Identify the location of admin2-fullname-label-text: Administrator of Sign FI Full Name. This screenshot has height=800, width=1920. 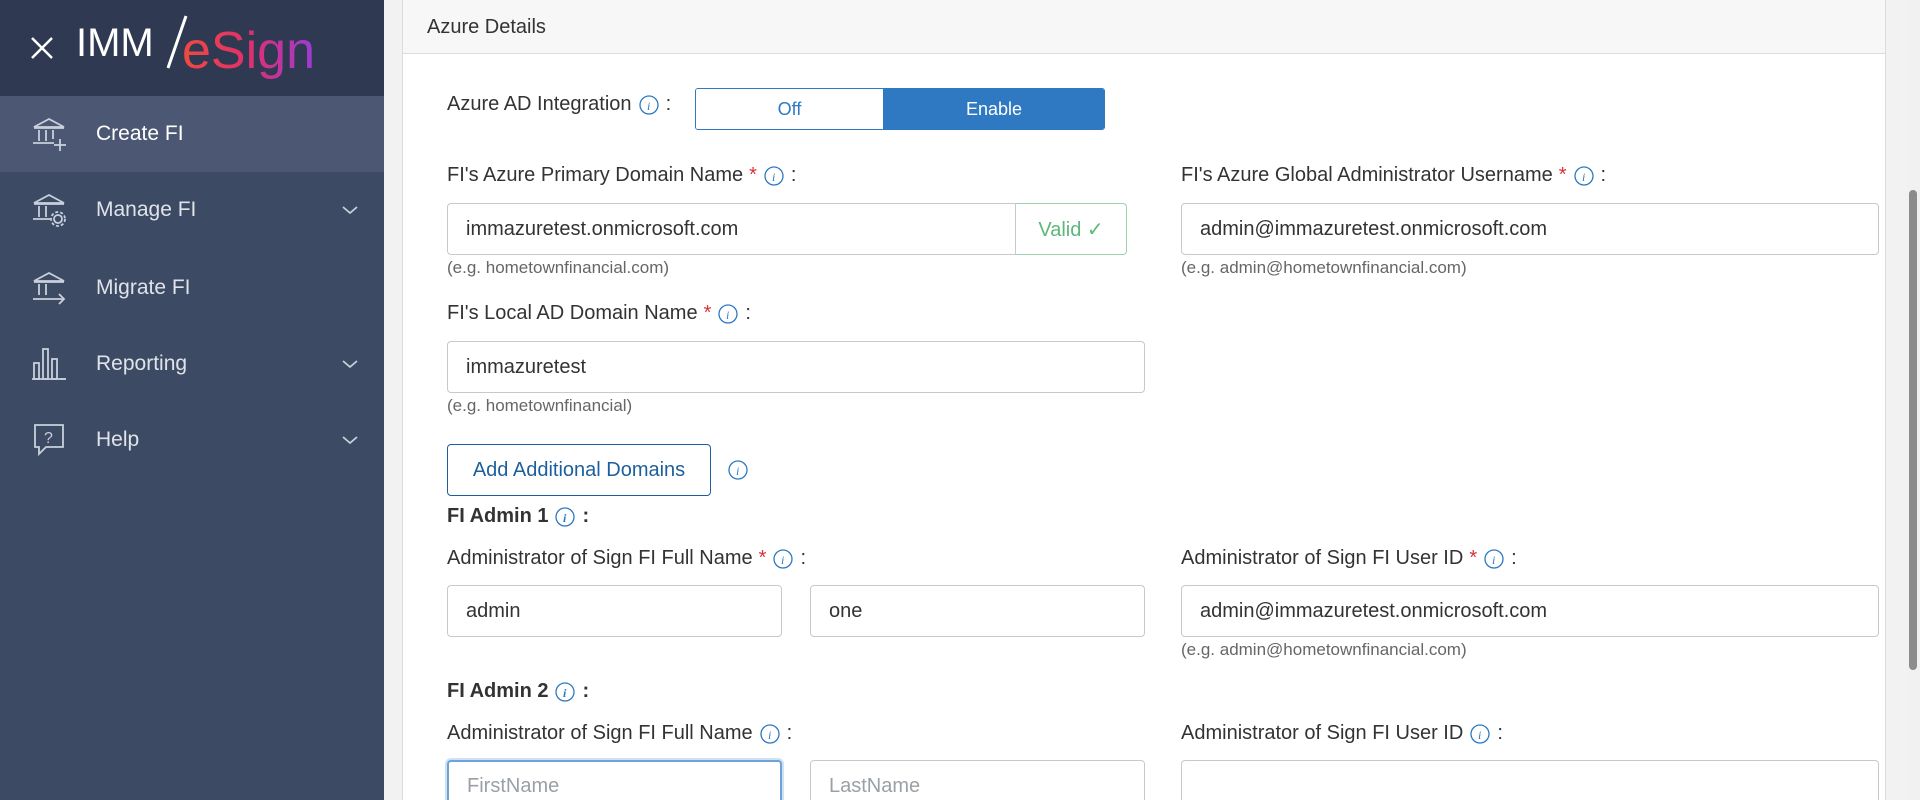
(600, 733).